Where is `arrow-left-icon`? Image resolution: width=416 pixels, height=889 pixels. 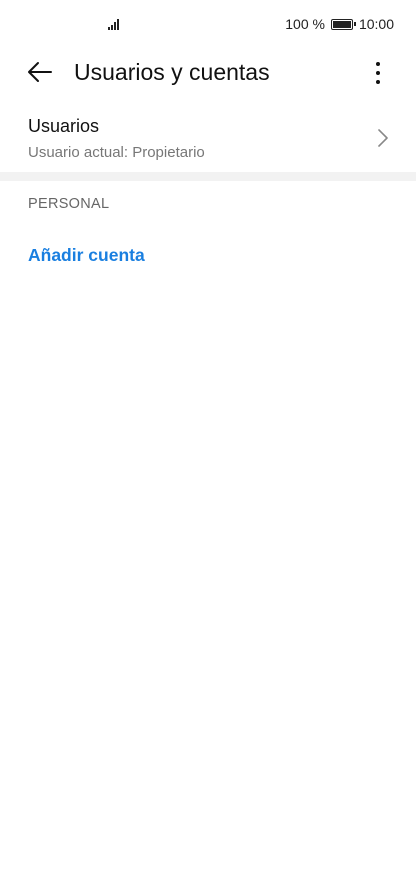 arrow-left-icon is located at coordinates (40, 72).